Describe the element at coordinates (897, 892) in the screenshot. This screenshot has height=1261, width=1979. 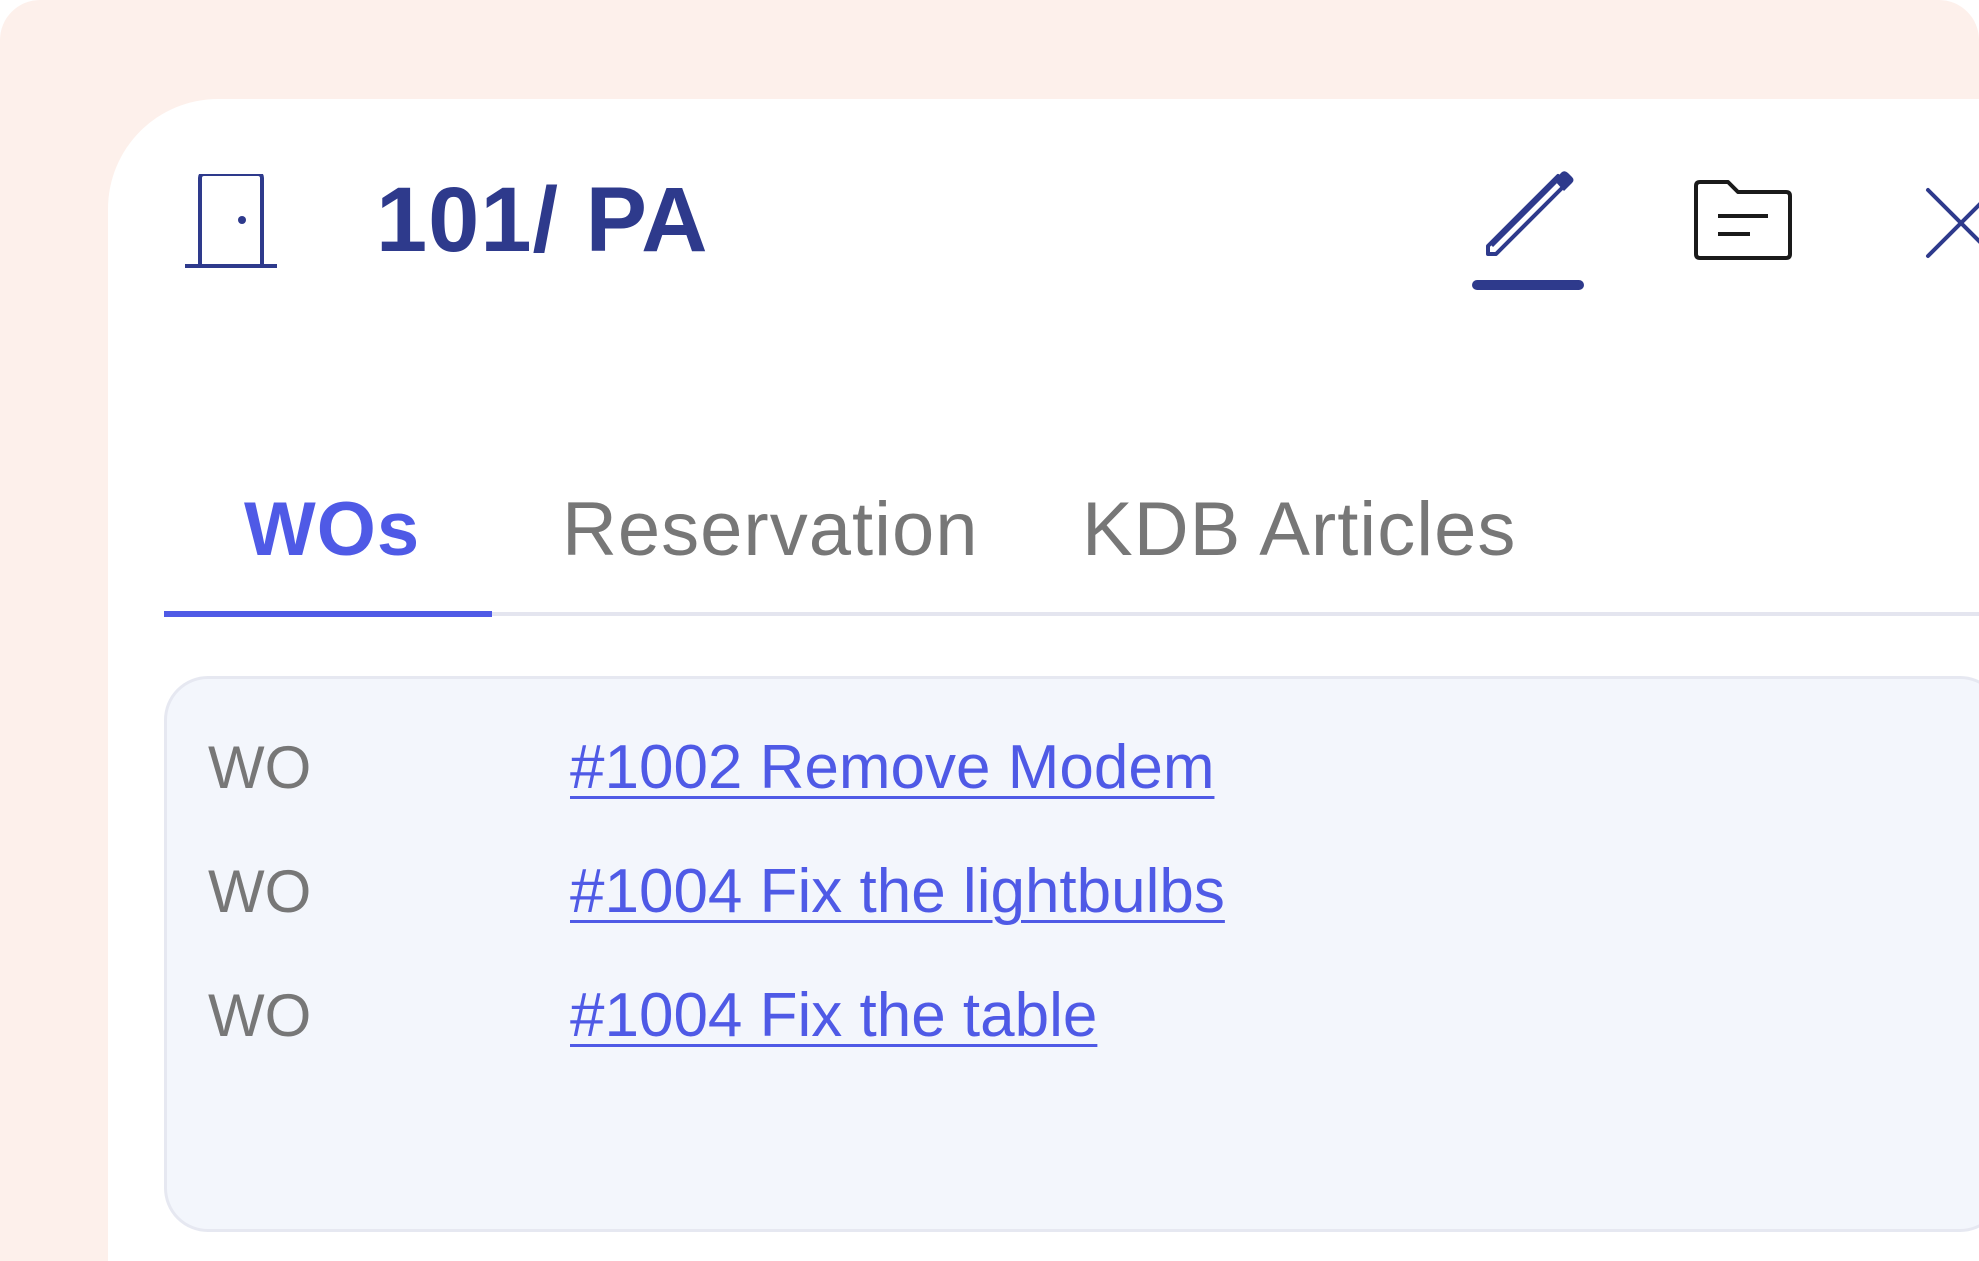
I see `work-order-link: #1004 Fix the lightbulbs` at that location.